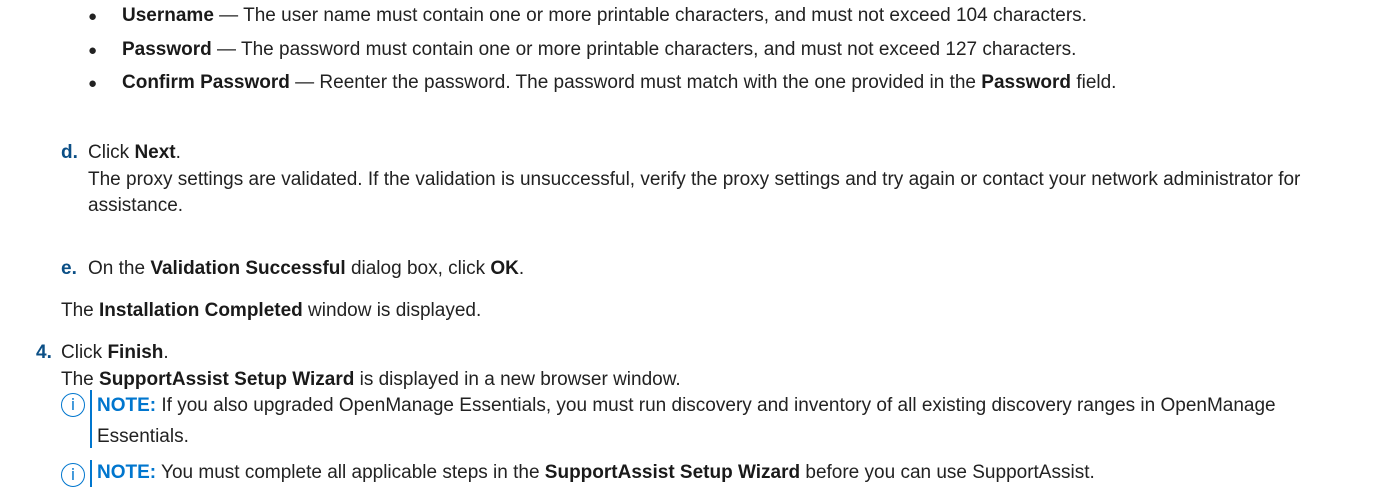  I want to click on step-instruction: Click Finish., so click(115, 352).